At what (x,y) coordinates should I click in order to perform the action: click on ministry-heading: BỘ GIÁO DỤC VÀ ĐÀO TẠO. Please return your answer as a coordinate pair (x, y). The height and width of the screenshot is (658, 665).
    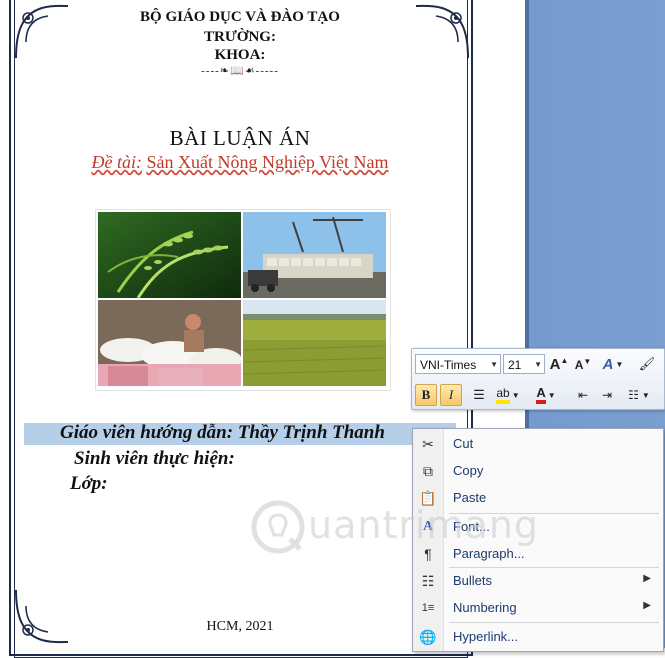
    Looking at the image, I should click on (240, 17).